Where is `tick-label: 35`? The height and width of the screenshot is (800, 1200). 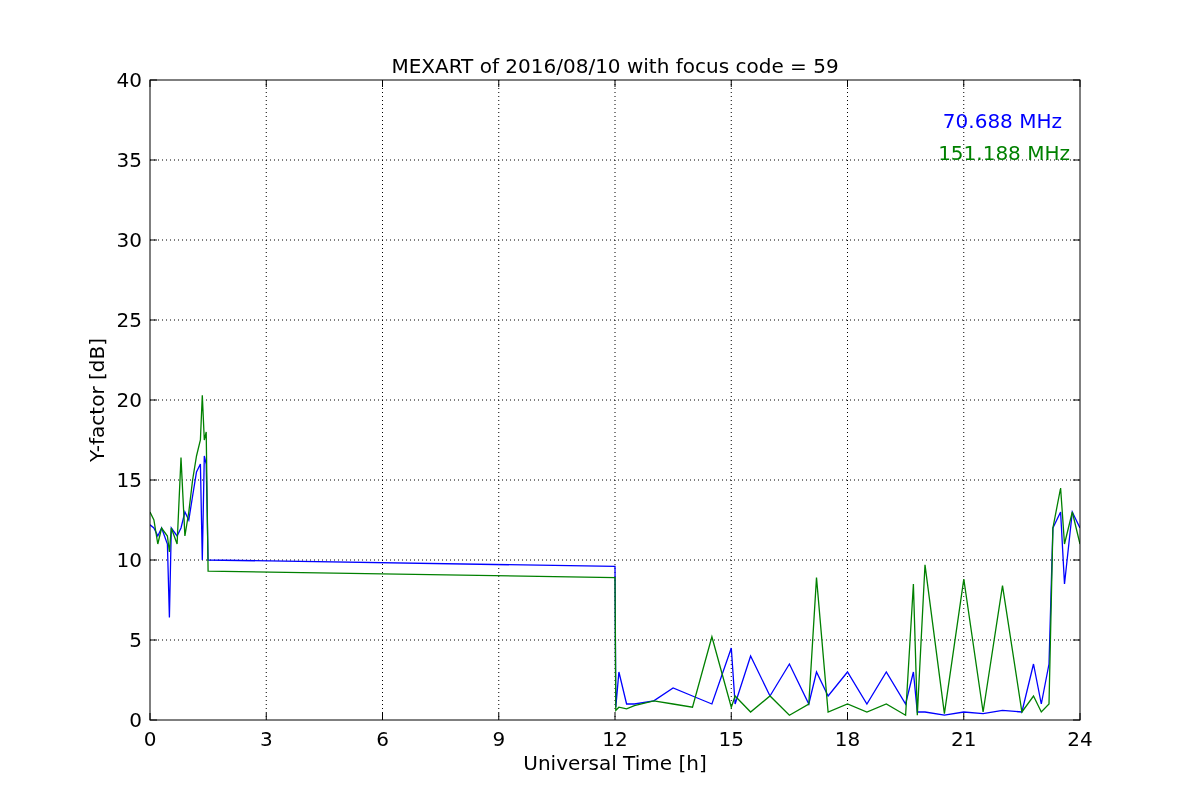 tick-label: 35 is located at coordinates (129, 160).